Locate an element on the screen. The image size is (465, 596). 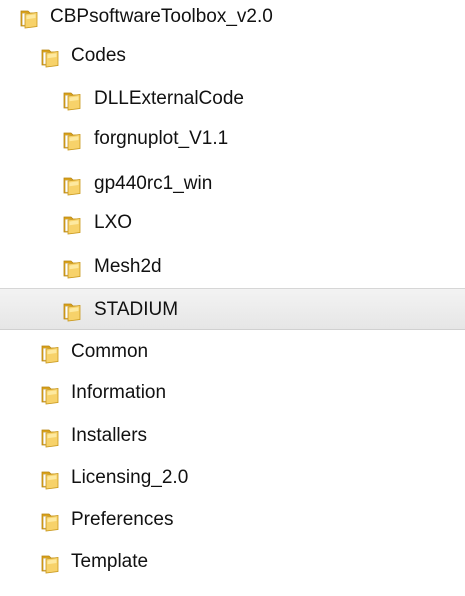
tree-item-label: gp440rc1_win is located at coordinates (153, 183).